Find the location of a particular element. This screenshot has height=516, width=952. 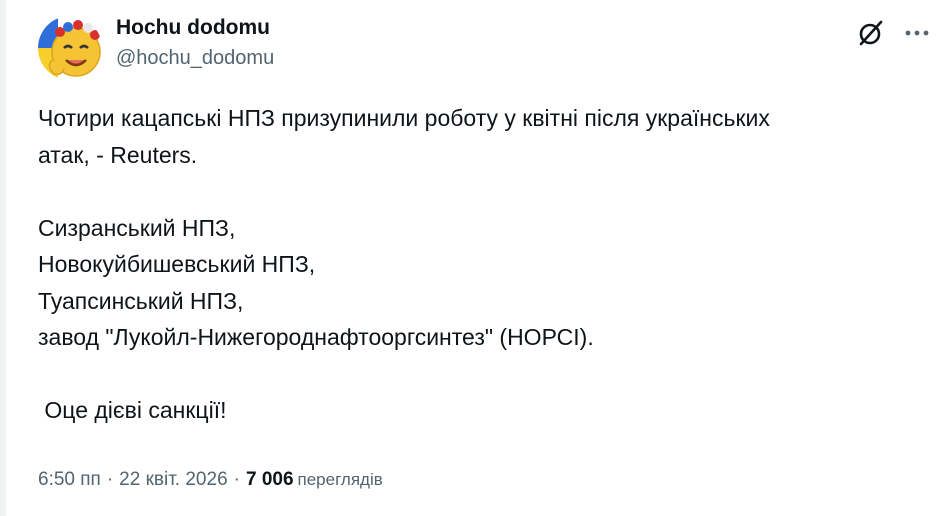

post-date: 22 квіт. 2026 is located at coordinates (173, 479).